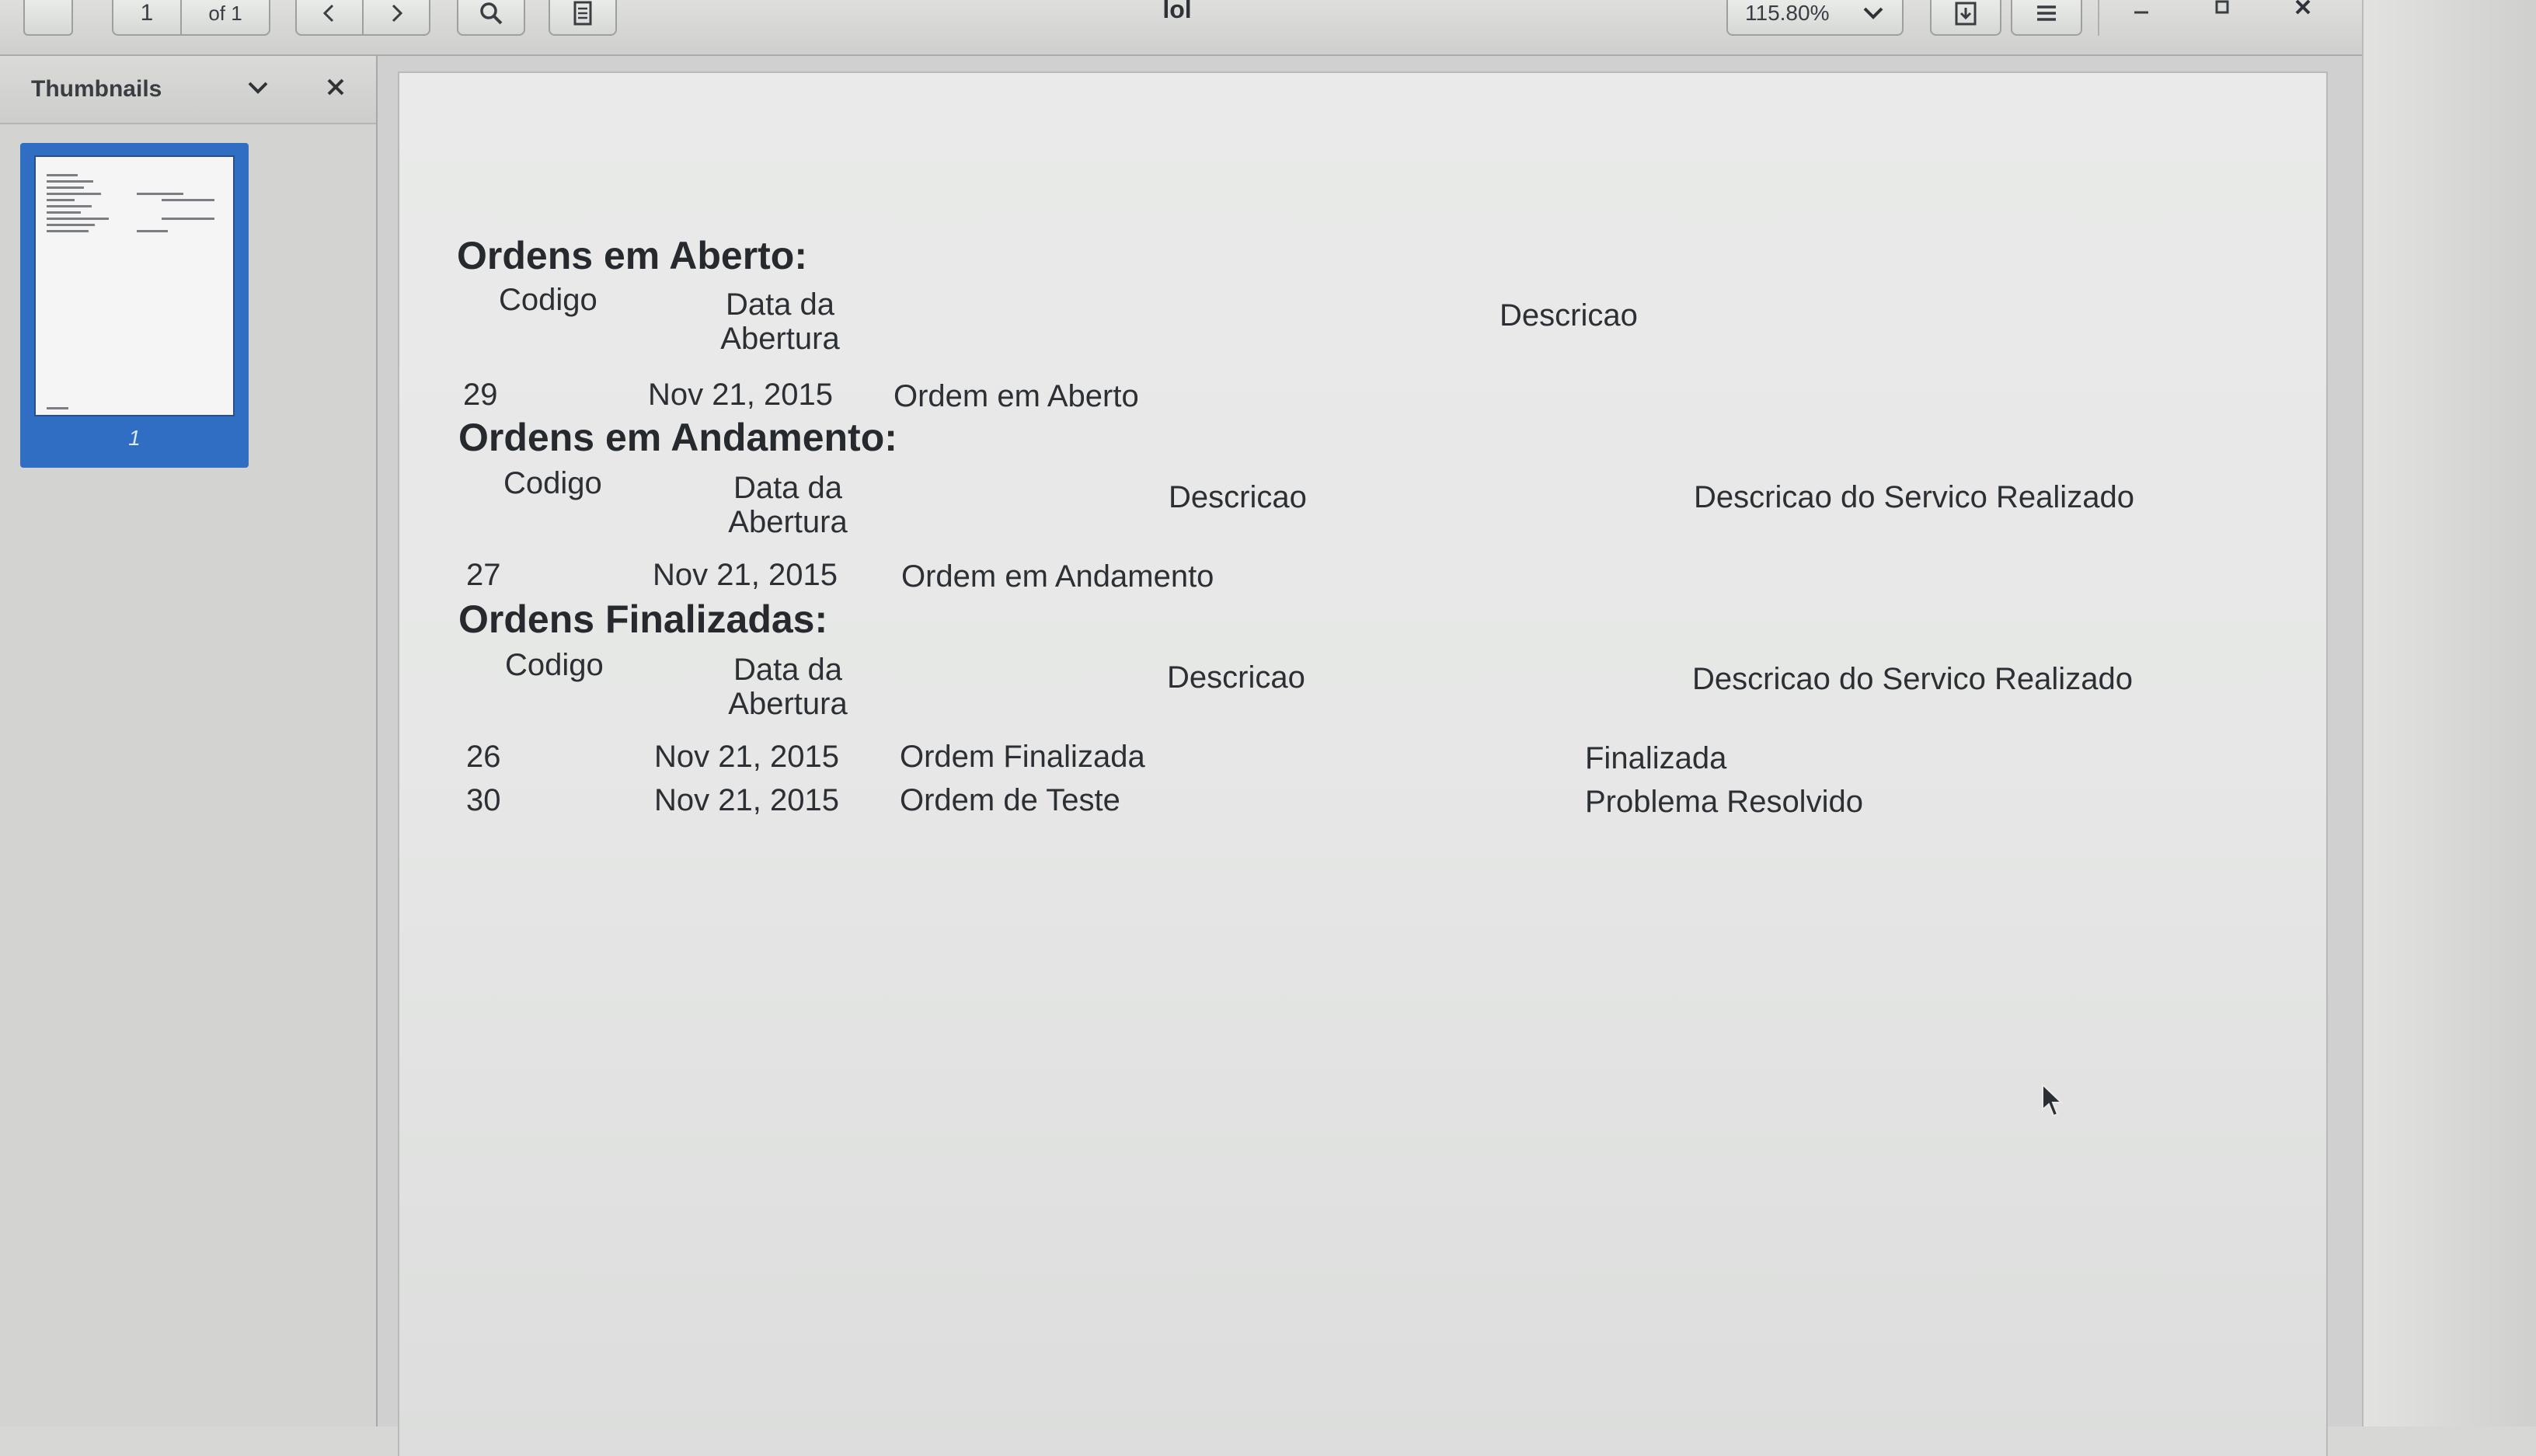 The height and width of the screenshot is (1456, 2536). I want to click on save-button, so click(1966, 18).